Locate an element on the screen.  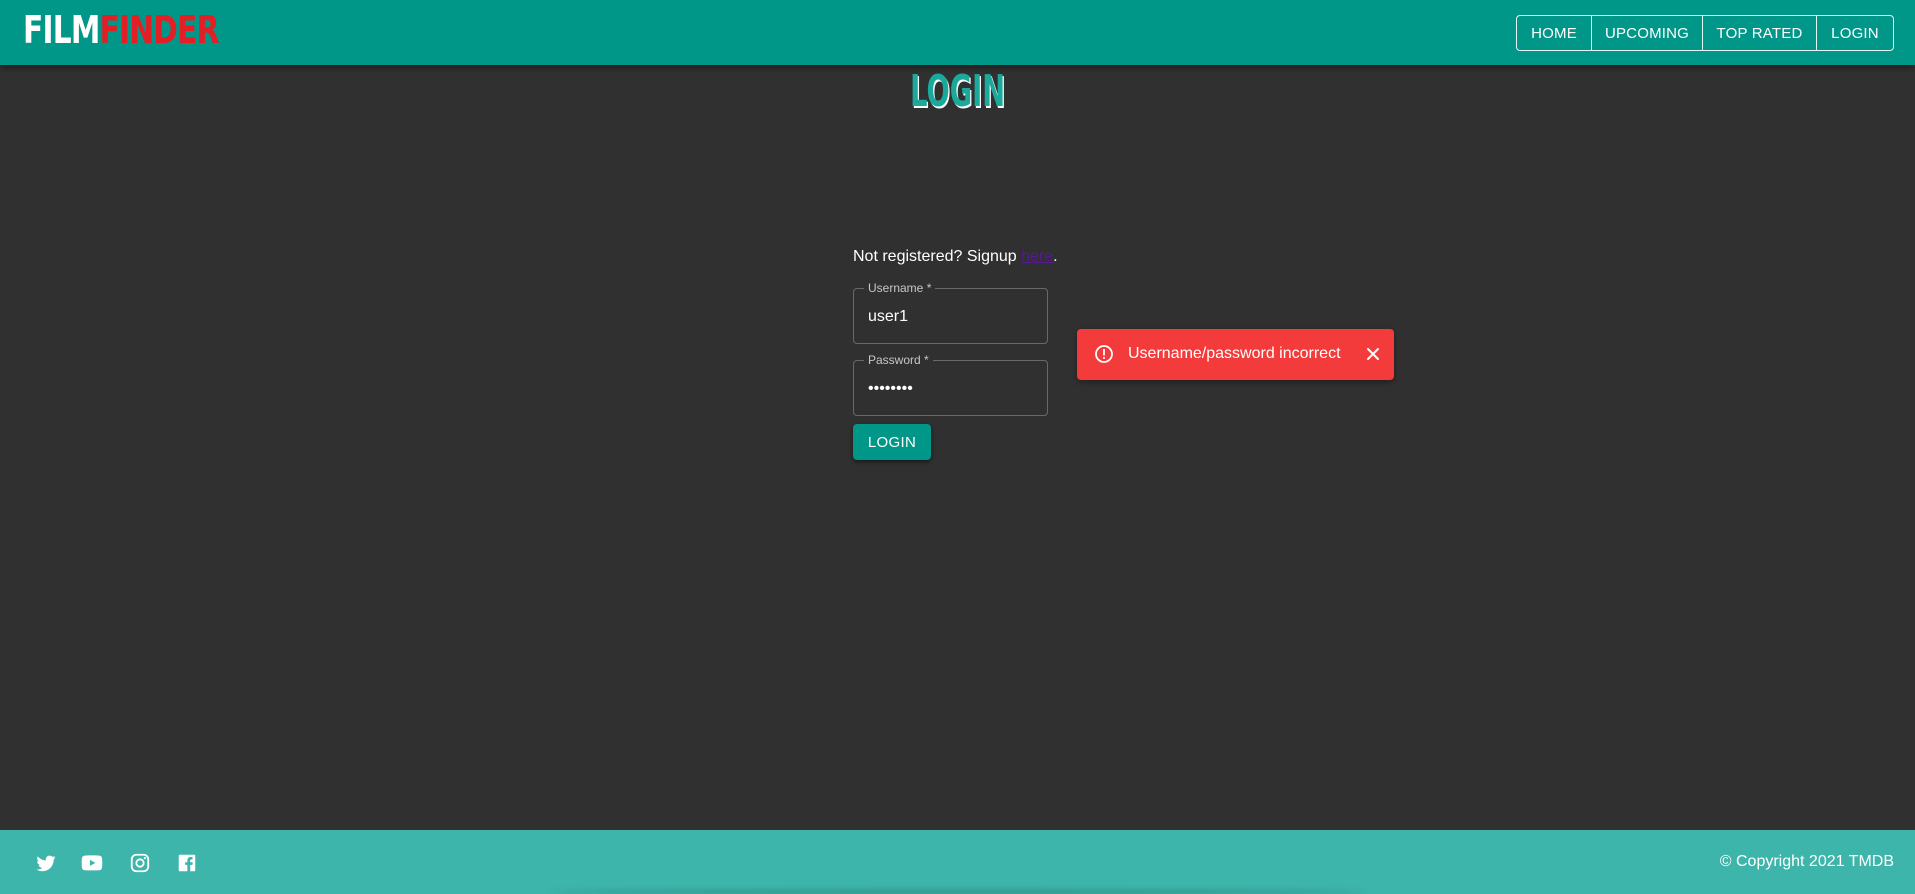
username-field: Username * user1 is located at coordinates (950, 312).